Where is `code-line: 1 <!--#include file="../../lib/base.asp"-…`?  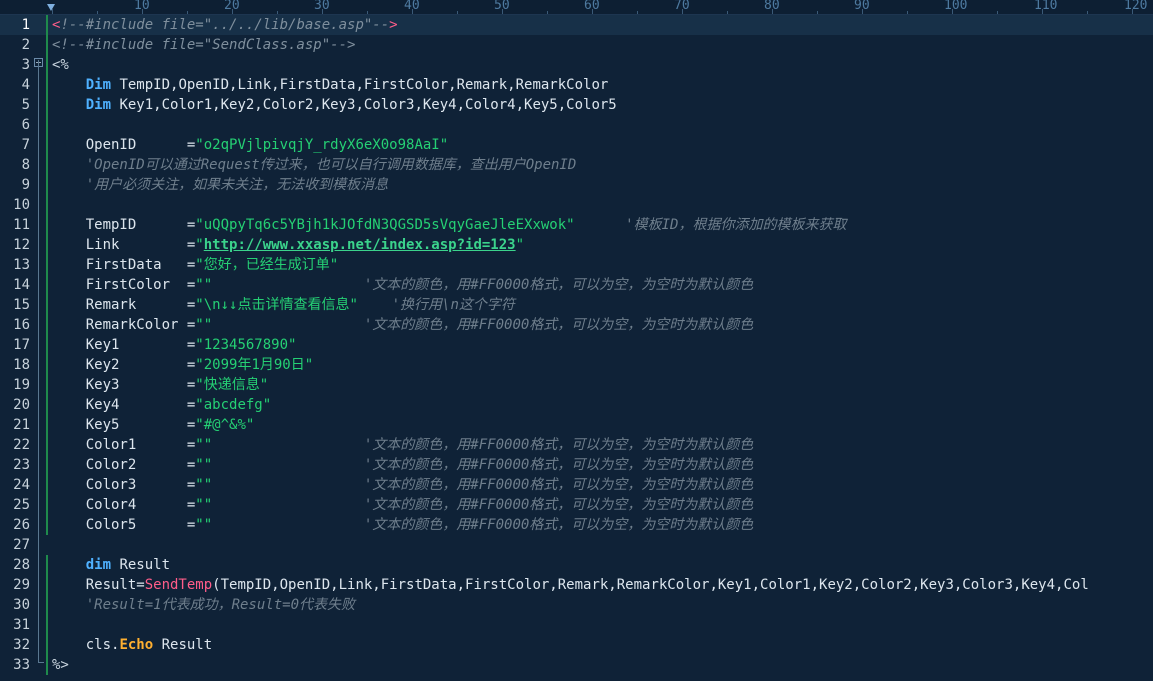
code-line: 1 <!--#include file="../../lib/base.asp"-… is located at coordinates (576, 25).